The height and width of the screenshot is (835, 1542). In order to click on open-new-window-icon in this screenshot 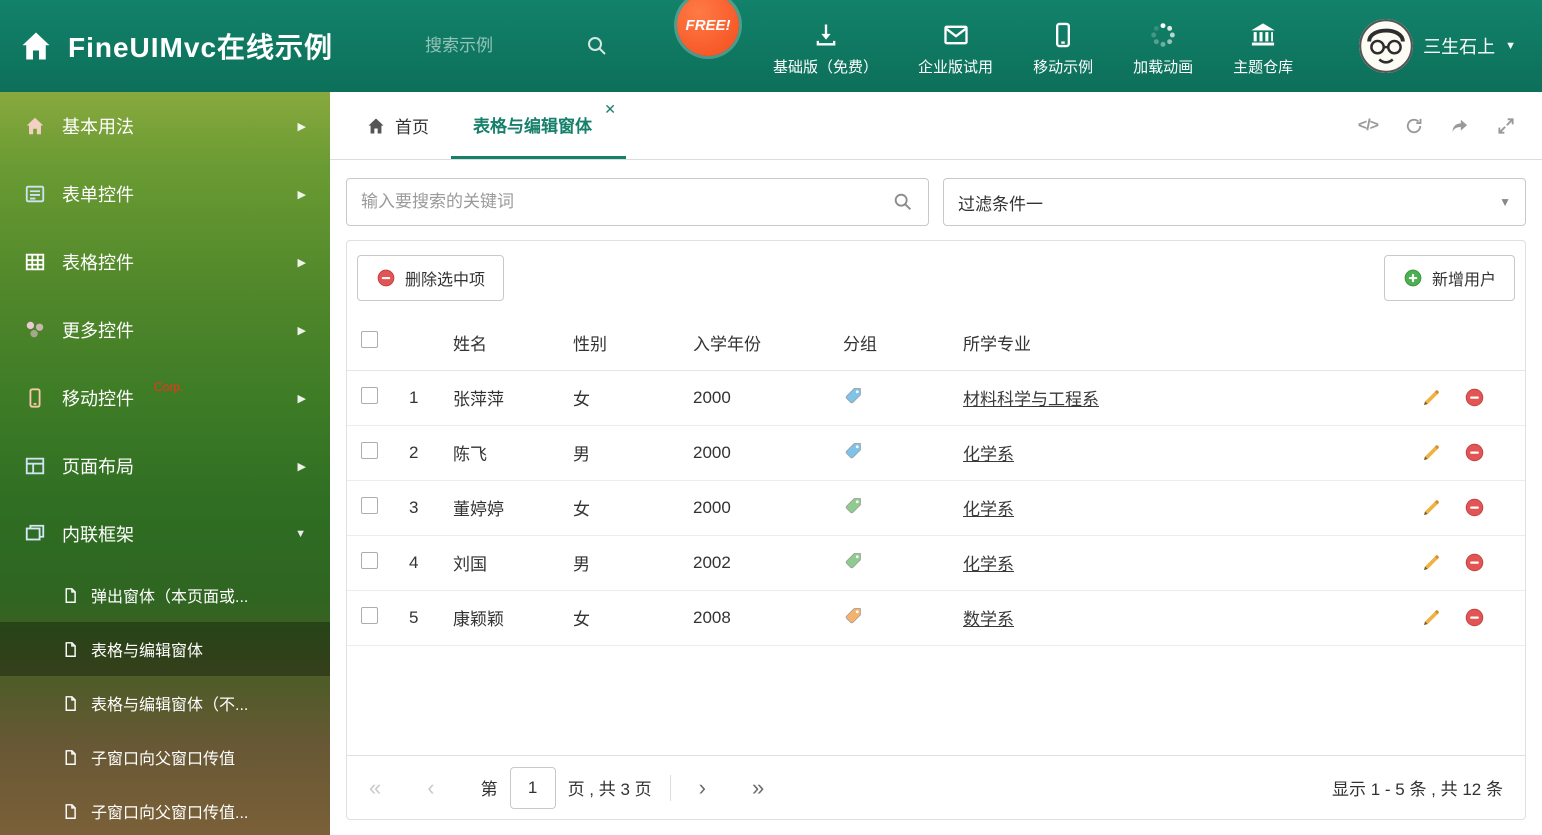, I will do `click(1460, 126)`.